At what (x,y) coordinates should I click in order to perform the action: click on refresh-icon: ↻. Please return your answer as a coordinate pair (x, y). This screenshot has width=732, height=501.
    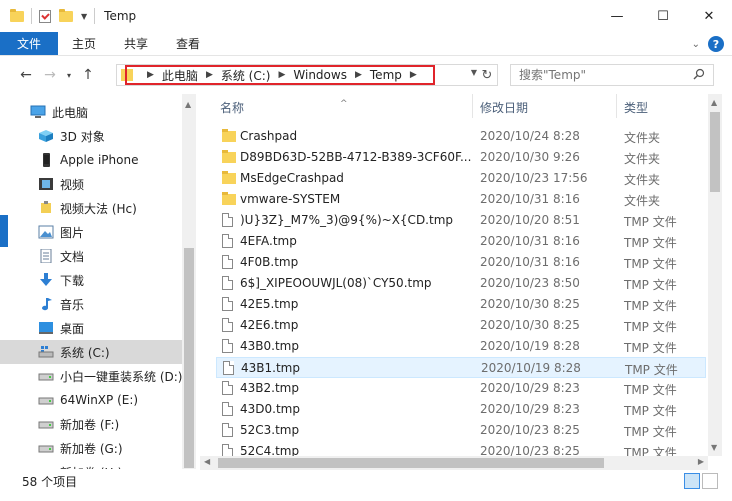
    Looking at the image, I should click on (487, 75).